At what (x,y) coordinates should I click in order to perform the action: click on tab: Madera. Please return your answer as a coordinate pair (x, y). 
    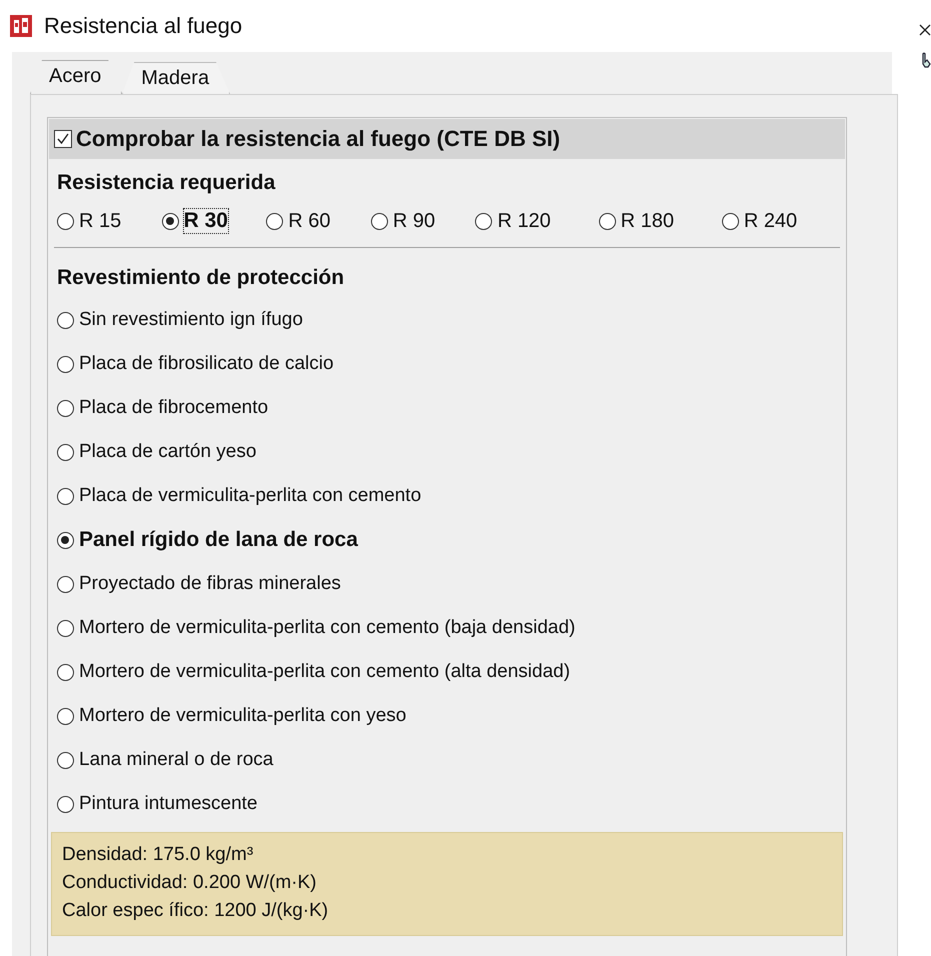
    Looking at the image, I should click on (176, 78).